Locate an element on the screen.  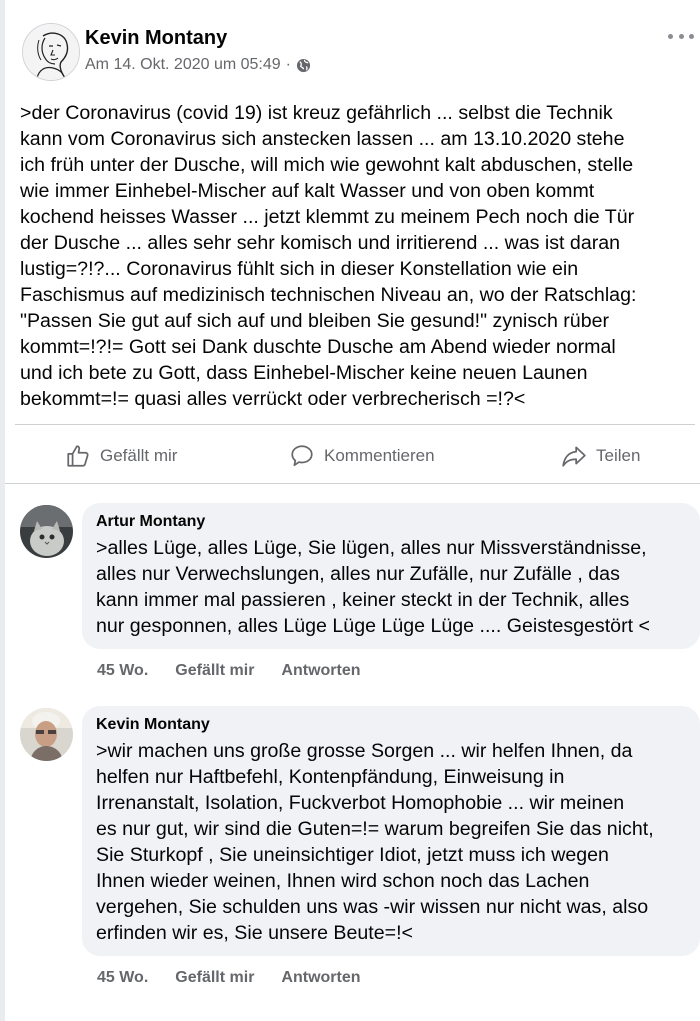
thumbs-up-icon is located at coordinates (78, 456).